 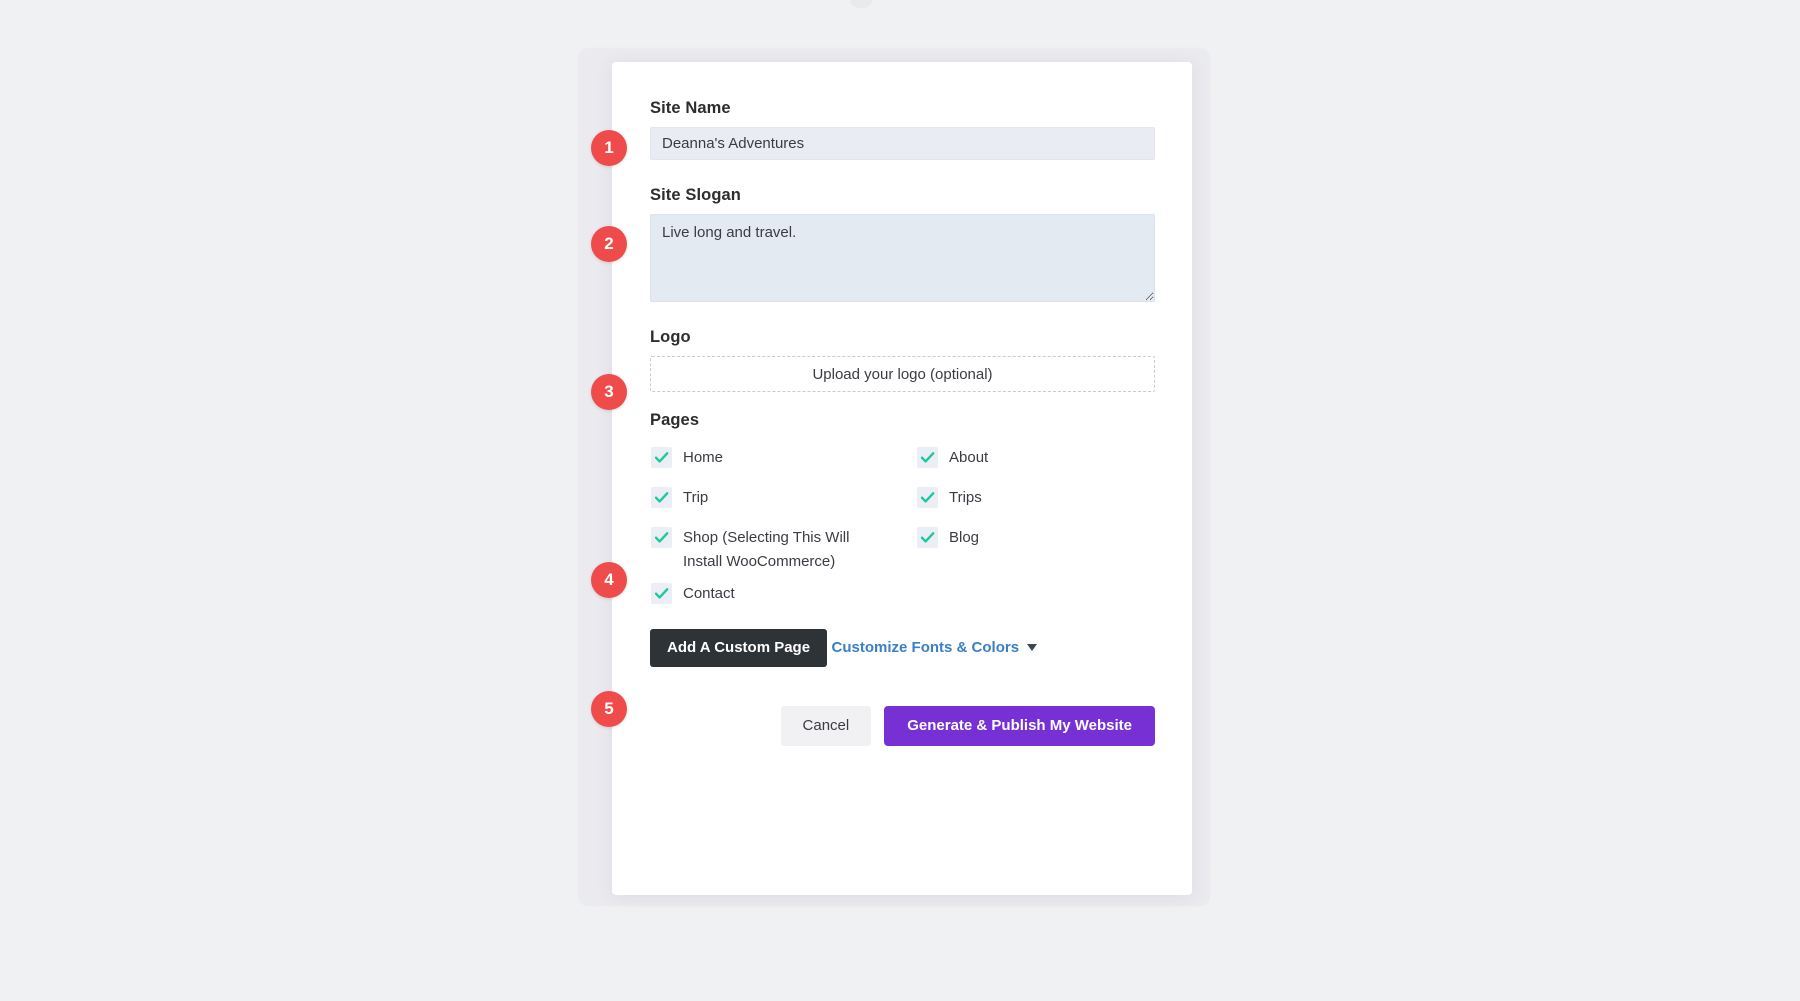 I want to click on logo-dropzone-text: Upload your logo (optional), so click(x=902, y=374).